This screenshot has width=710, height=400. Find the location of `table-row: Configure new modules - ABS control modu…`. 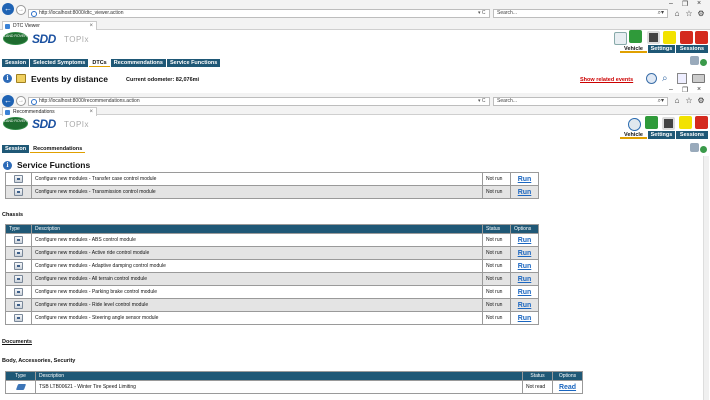

table-row: Configure new modules - ABS control modu… is located at coordinates (272, 240).